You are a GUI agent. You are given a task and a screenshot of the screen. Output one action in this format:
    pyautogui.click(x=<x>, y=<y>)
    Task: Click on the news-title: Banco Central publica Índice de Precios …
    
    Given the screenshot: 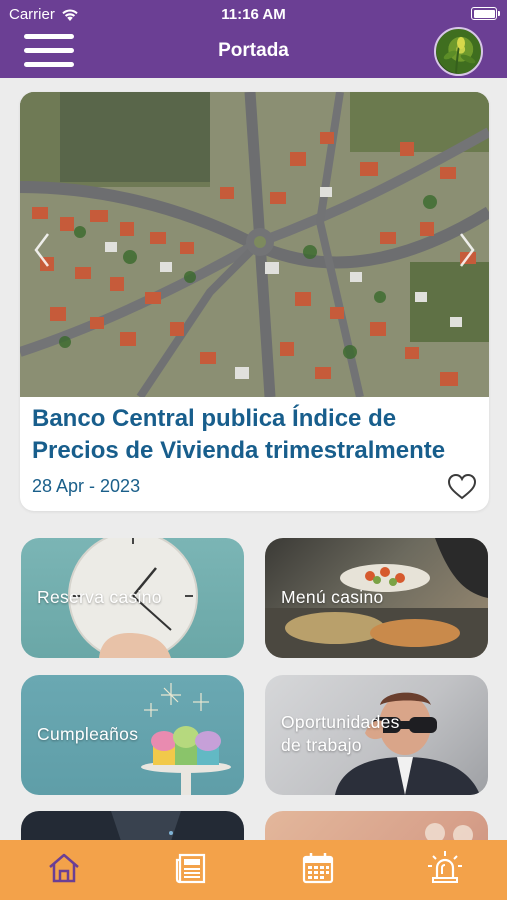 What is the action you would take?
    pyautogui.click(x=257, y=435)
    